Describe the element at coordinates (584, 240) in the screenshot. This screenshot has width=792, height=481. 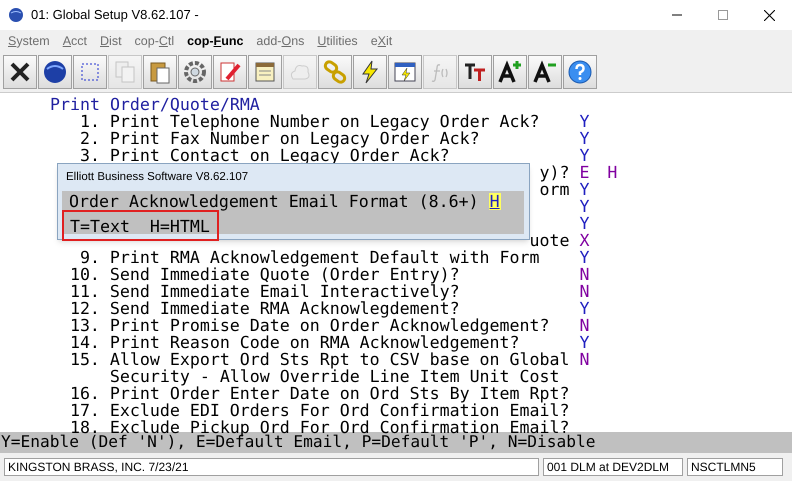
I see `setting-value: X` at that location.